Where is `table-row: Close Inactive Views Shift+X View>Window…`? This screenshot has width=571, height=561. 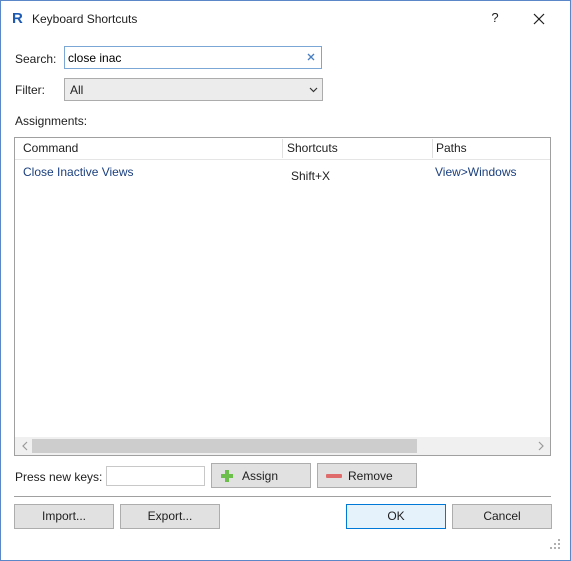
table-row: Close Inactive Views Shift+X View>Window… is located at coordinates (282, 174).